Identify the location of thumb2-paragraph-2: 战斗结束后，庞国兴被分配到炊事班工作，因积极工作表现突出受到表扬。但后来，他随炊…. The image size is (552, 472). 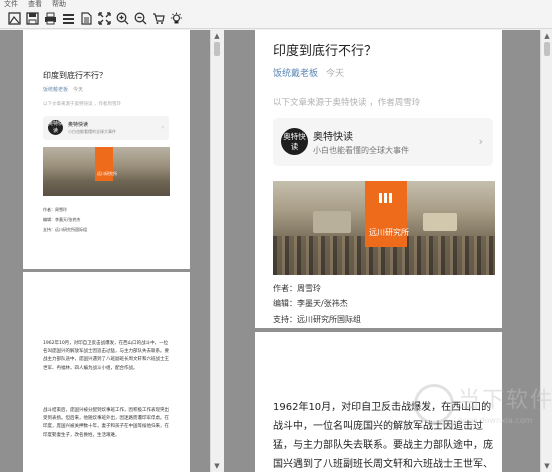
(106, 423).